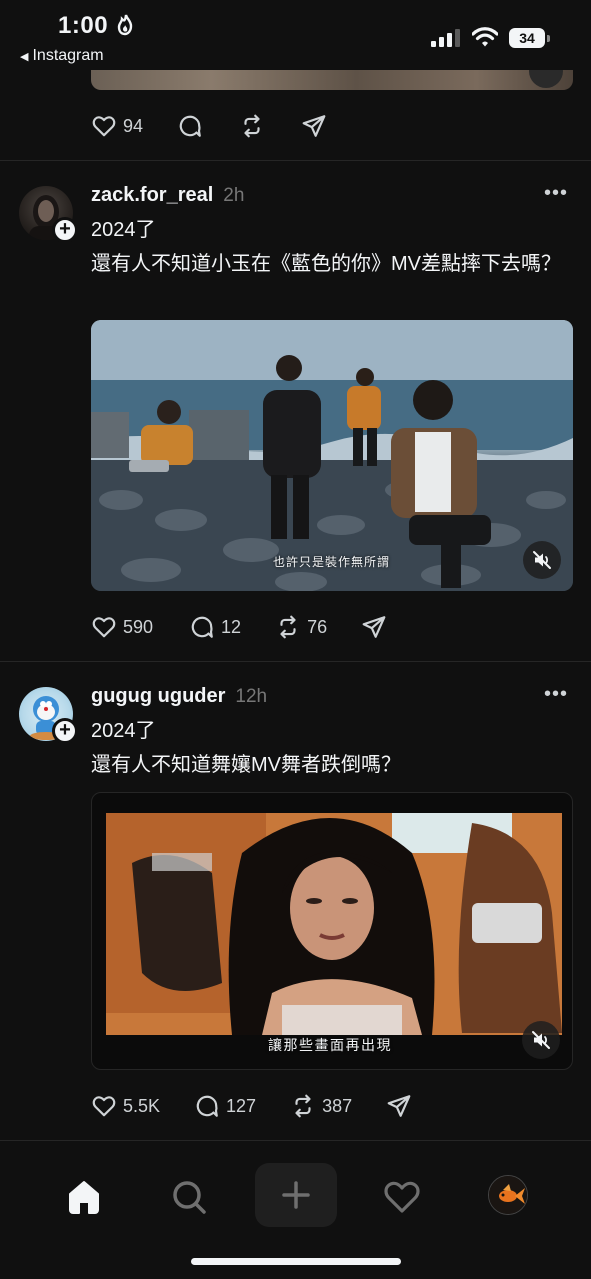  What do you see at coordinates (301, 627) in the screenshot?
I see `repost-button: 76` at bounding box center [301, 627].